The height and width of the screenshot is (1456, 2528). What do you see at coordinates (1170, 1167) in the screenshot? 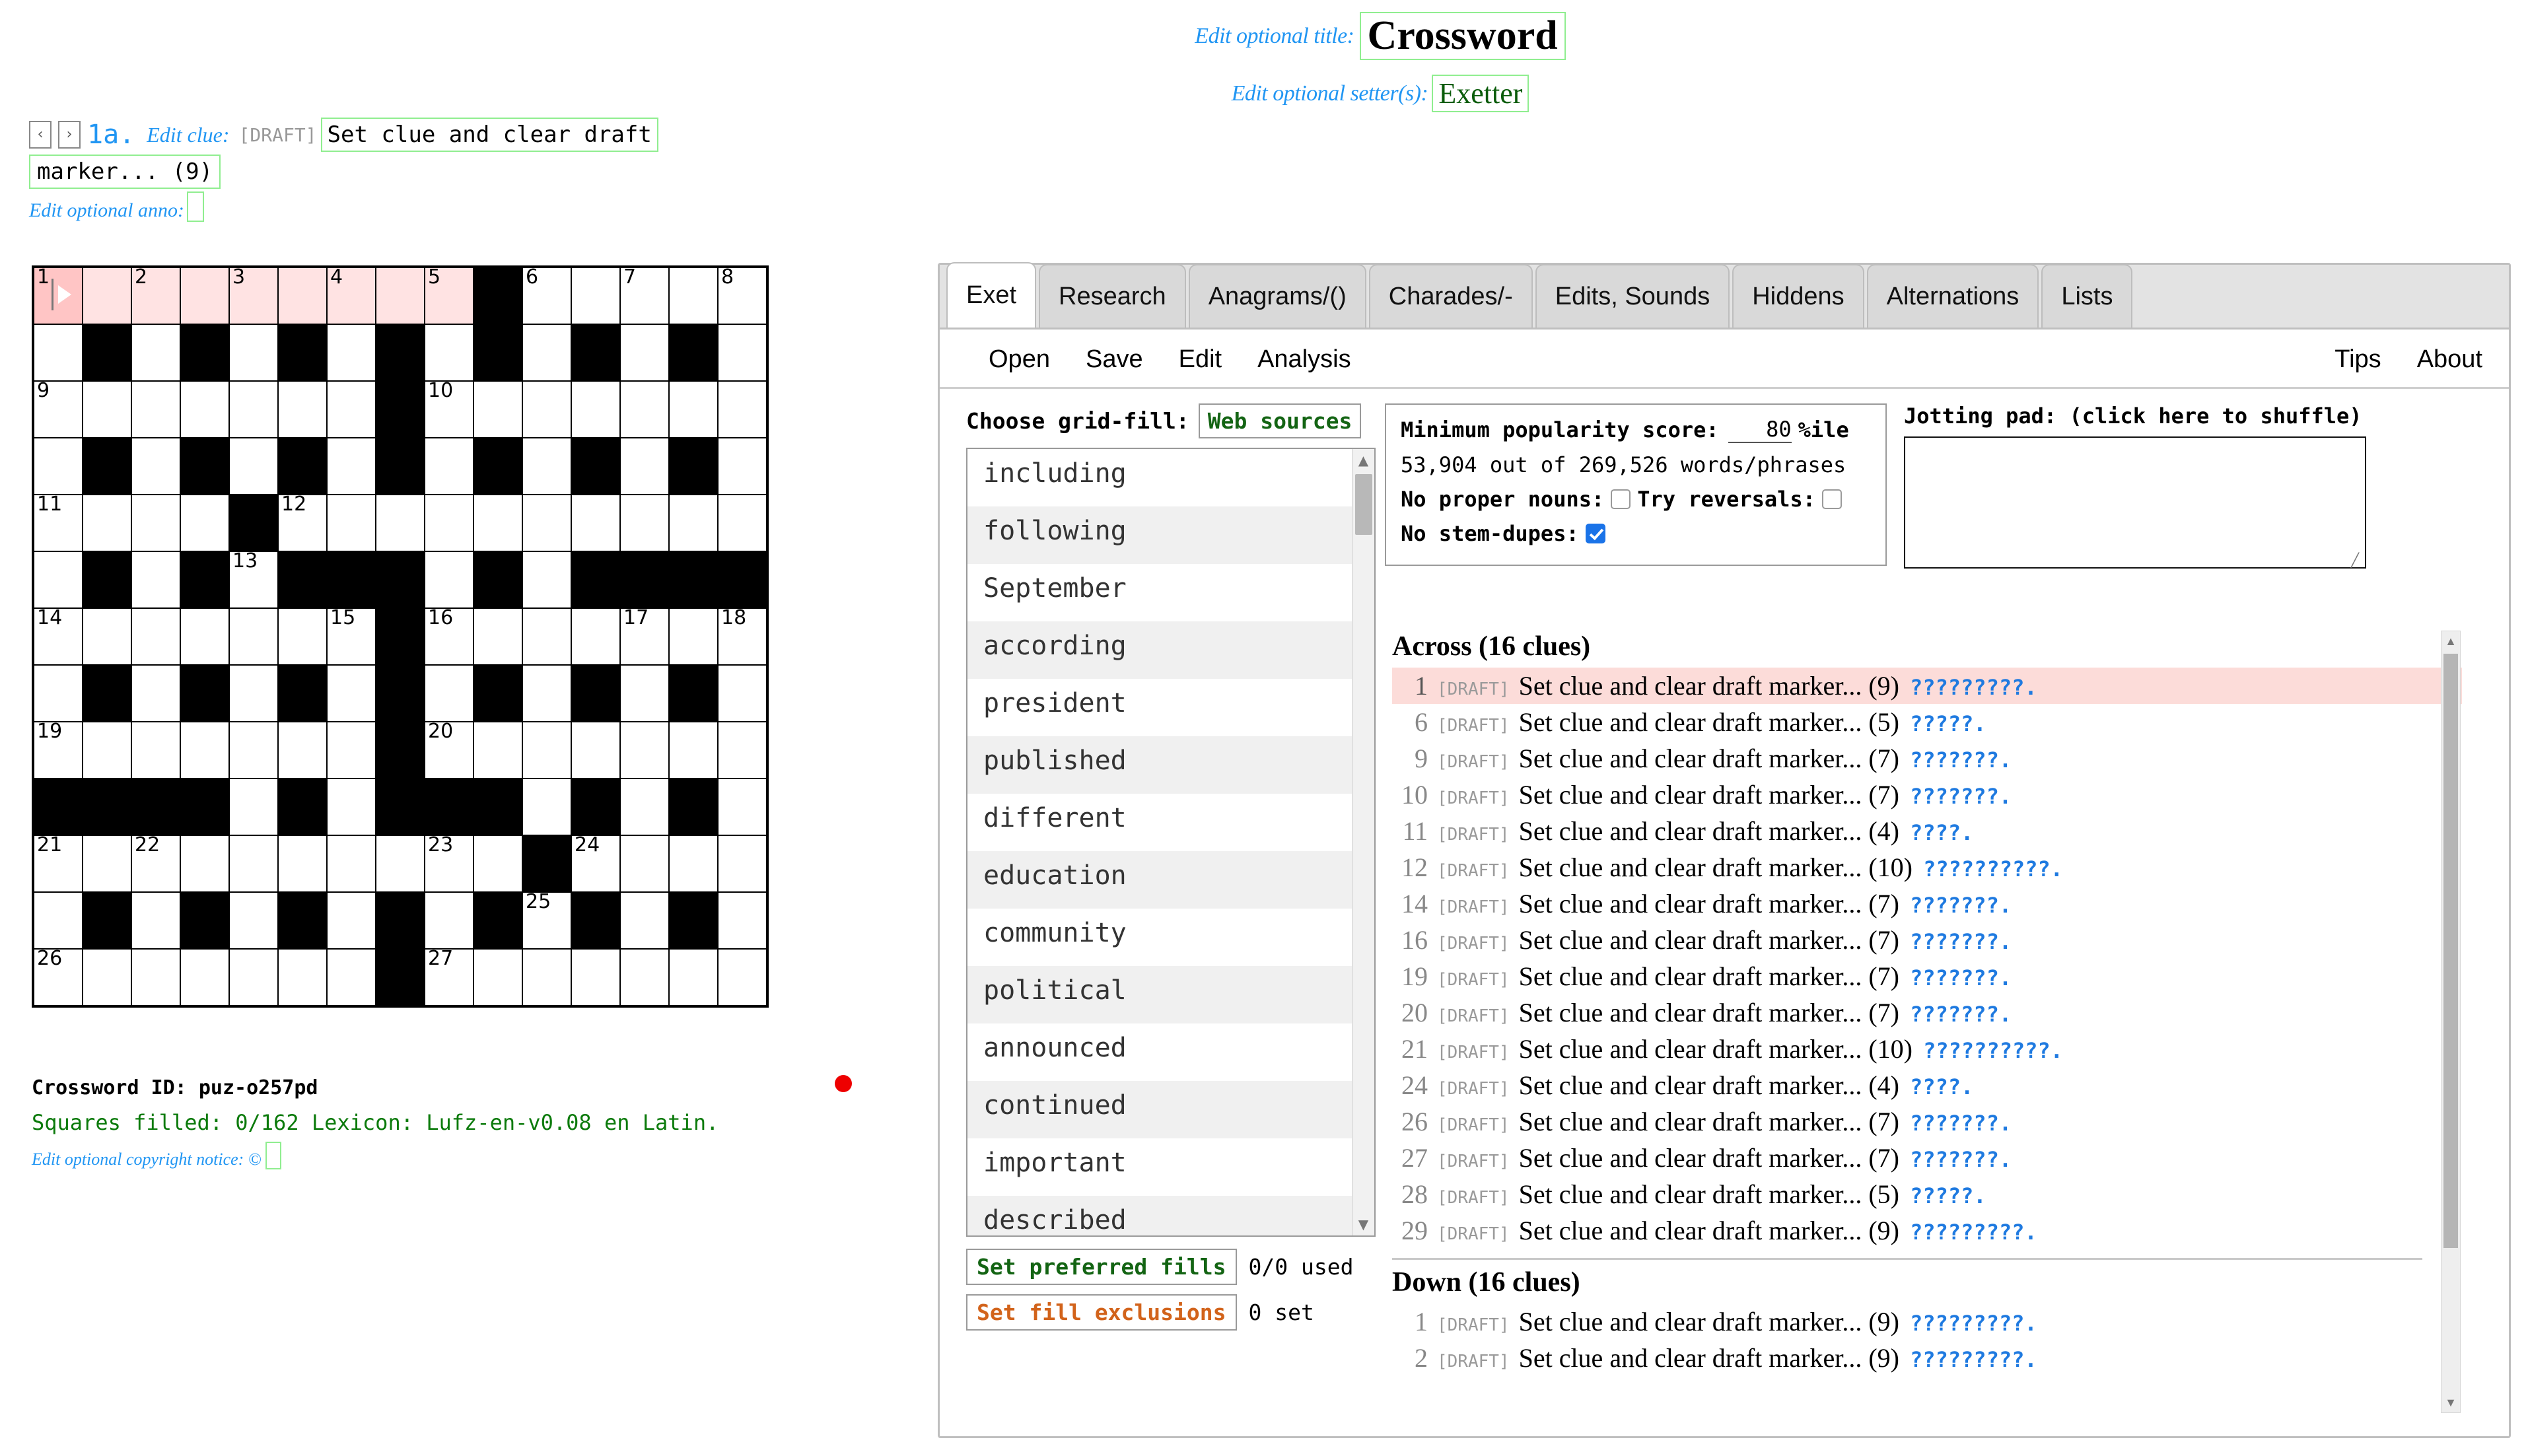
I see `word-list-item: important` at bounding box center [1170, 1167].